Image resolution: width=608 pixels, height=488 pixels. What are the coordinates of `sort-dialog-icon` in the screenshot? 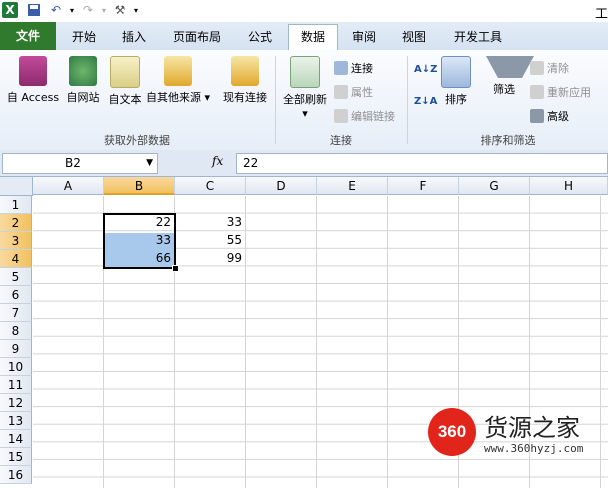 It's located at (456, 72).